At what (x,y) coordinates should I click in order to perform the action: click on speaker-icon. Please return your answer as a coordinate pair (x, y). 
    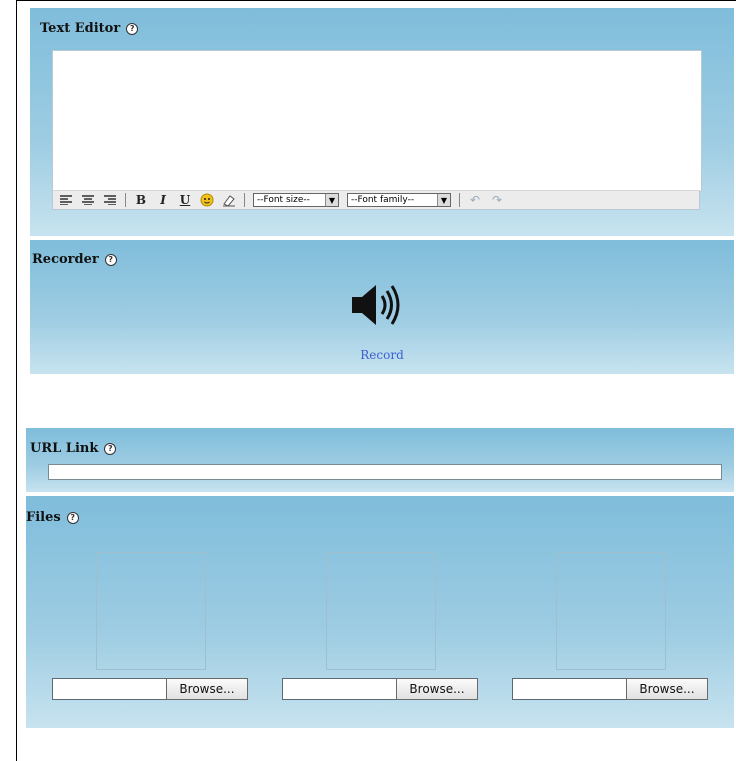
    Looking at the image, I should click on (382, 305).